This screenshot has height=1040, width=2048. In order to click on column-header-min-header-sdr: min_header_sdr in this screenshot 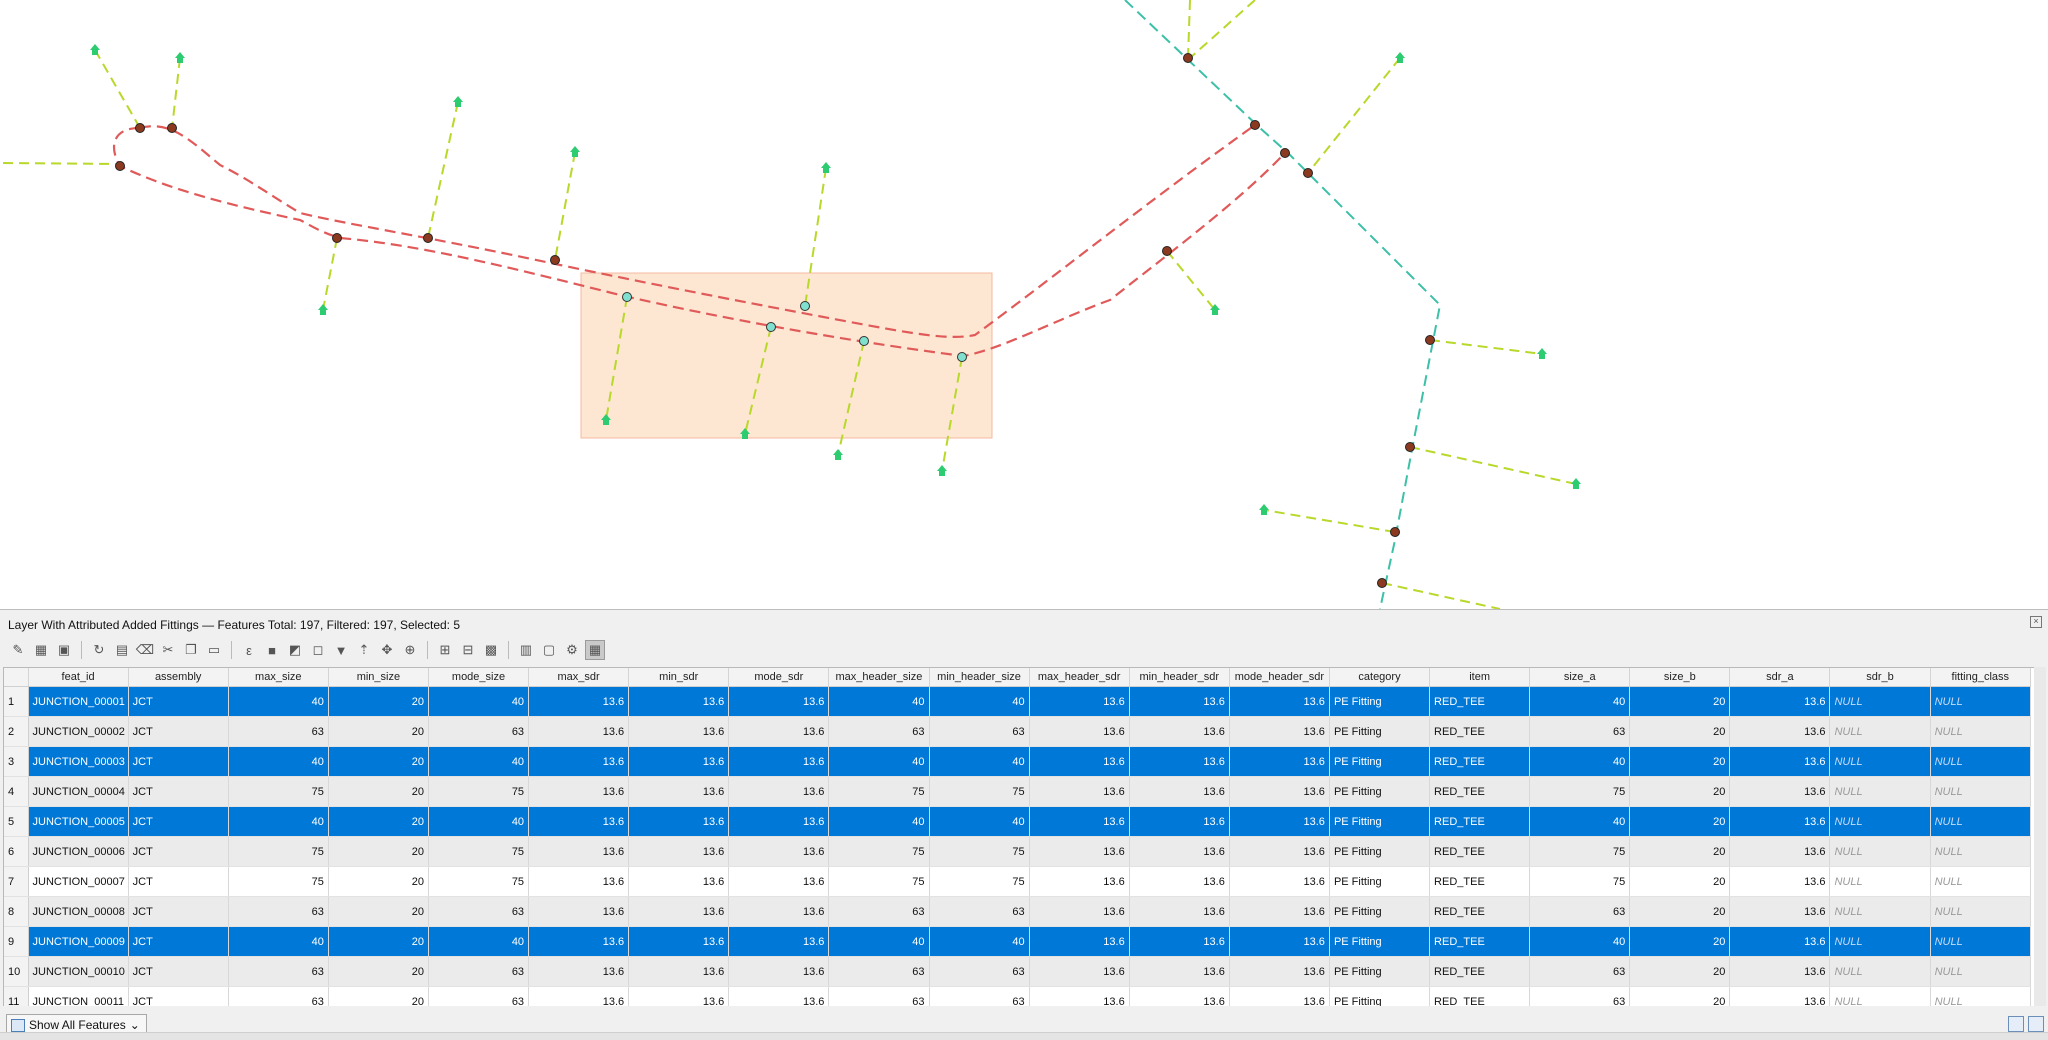, I will do `click(1179, 677)`.